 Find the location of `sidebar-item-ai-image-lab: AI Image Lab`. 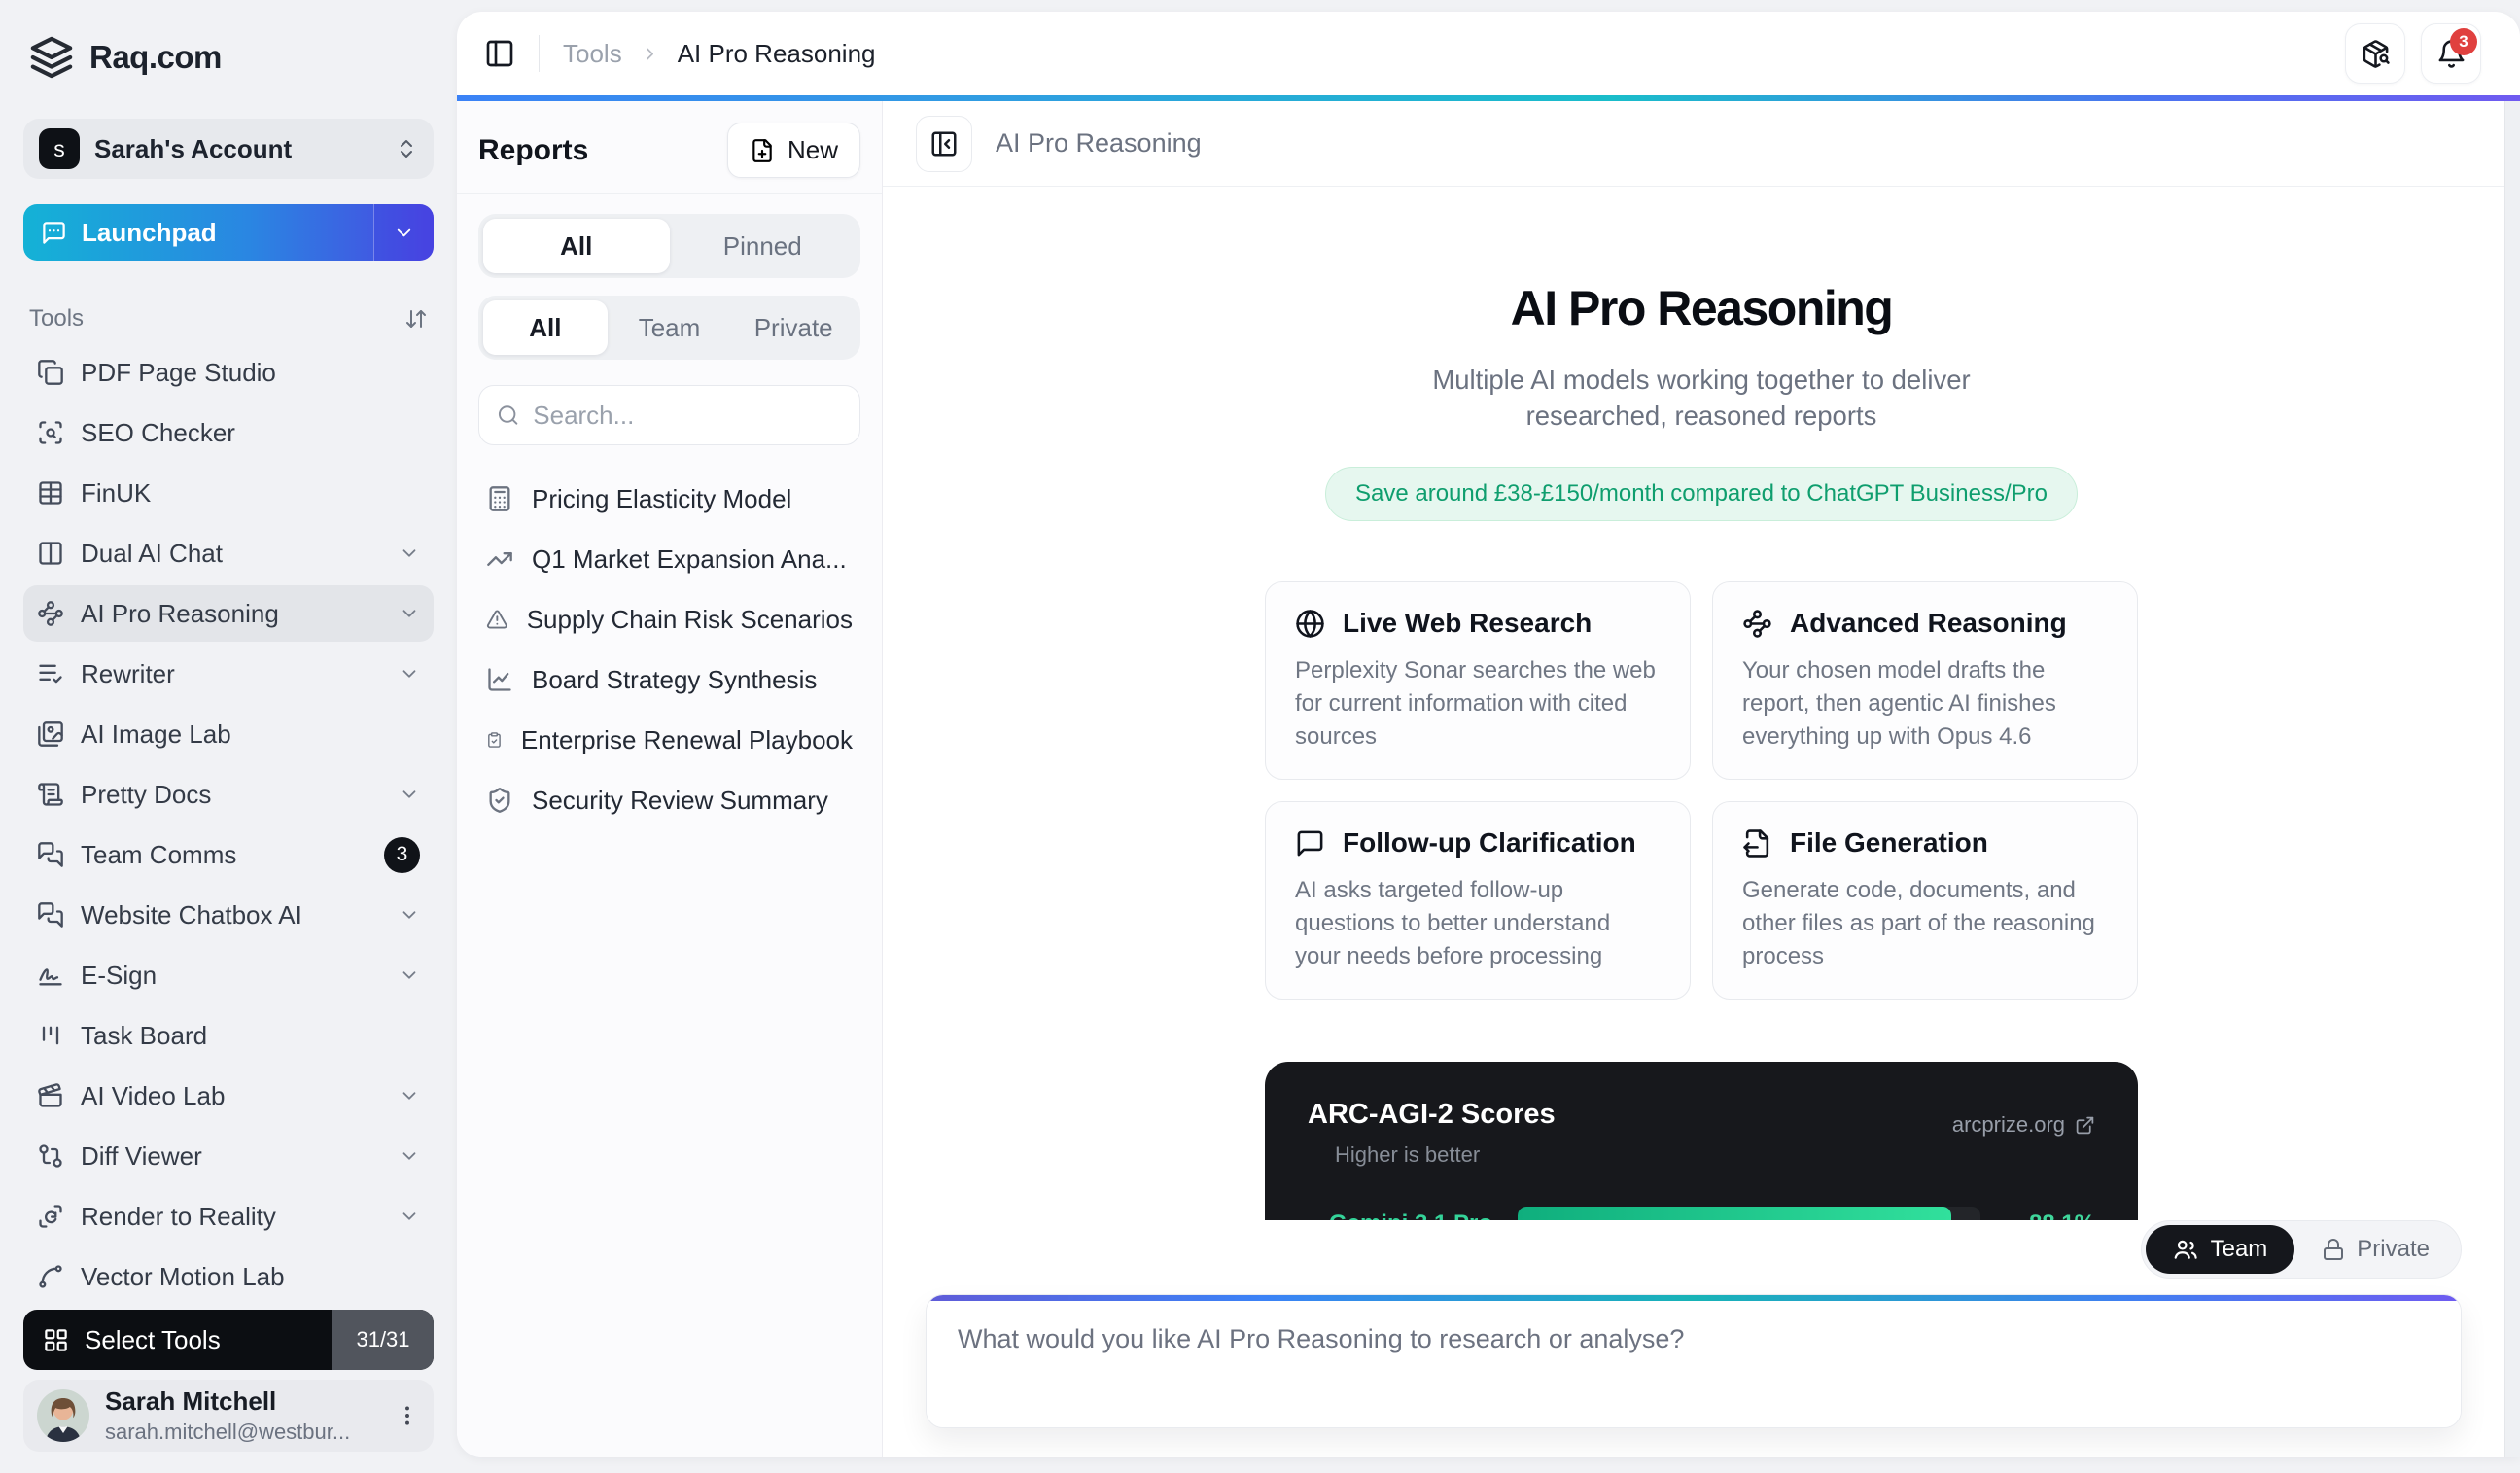

sidebar-item-ai-image-lab: AI Image Lab is located at coordinates (228, 734).